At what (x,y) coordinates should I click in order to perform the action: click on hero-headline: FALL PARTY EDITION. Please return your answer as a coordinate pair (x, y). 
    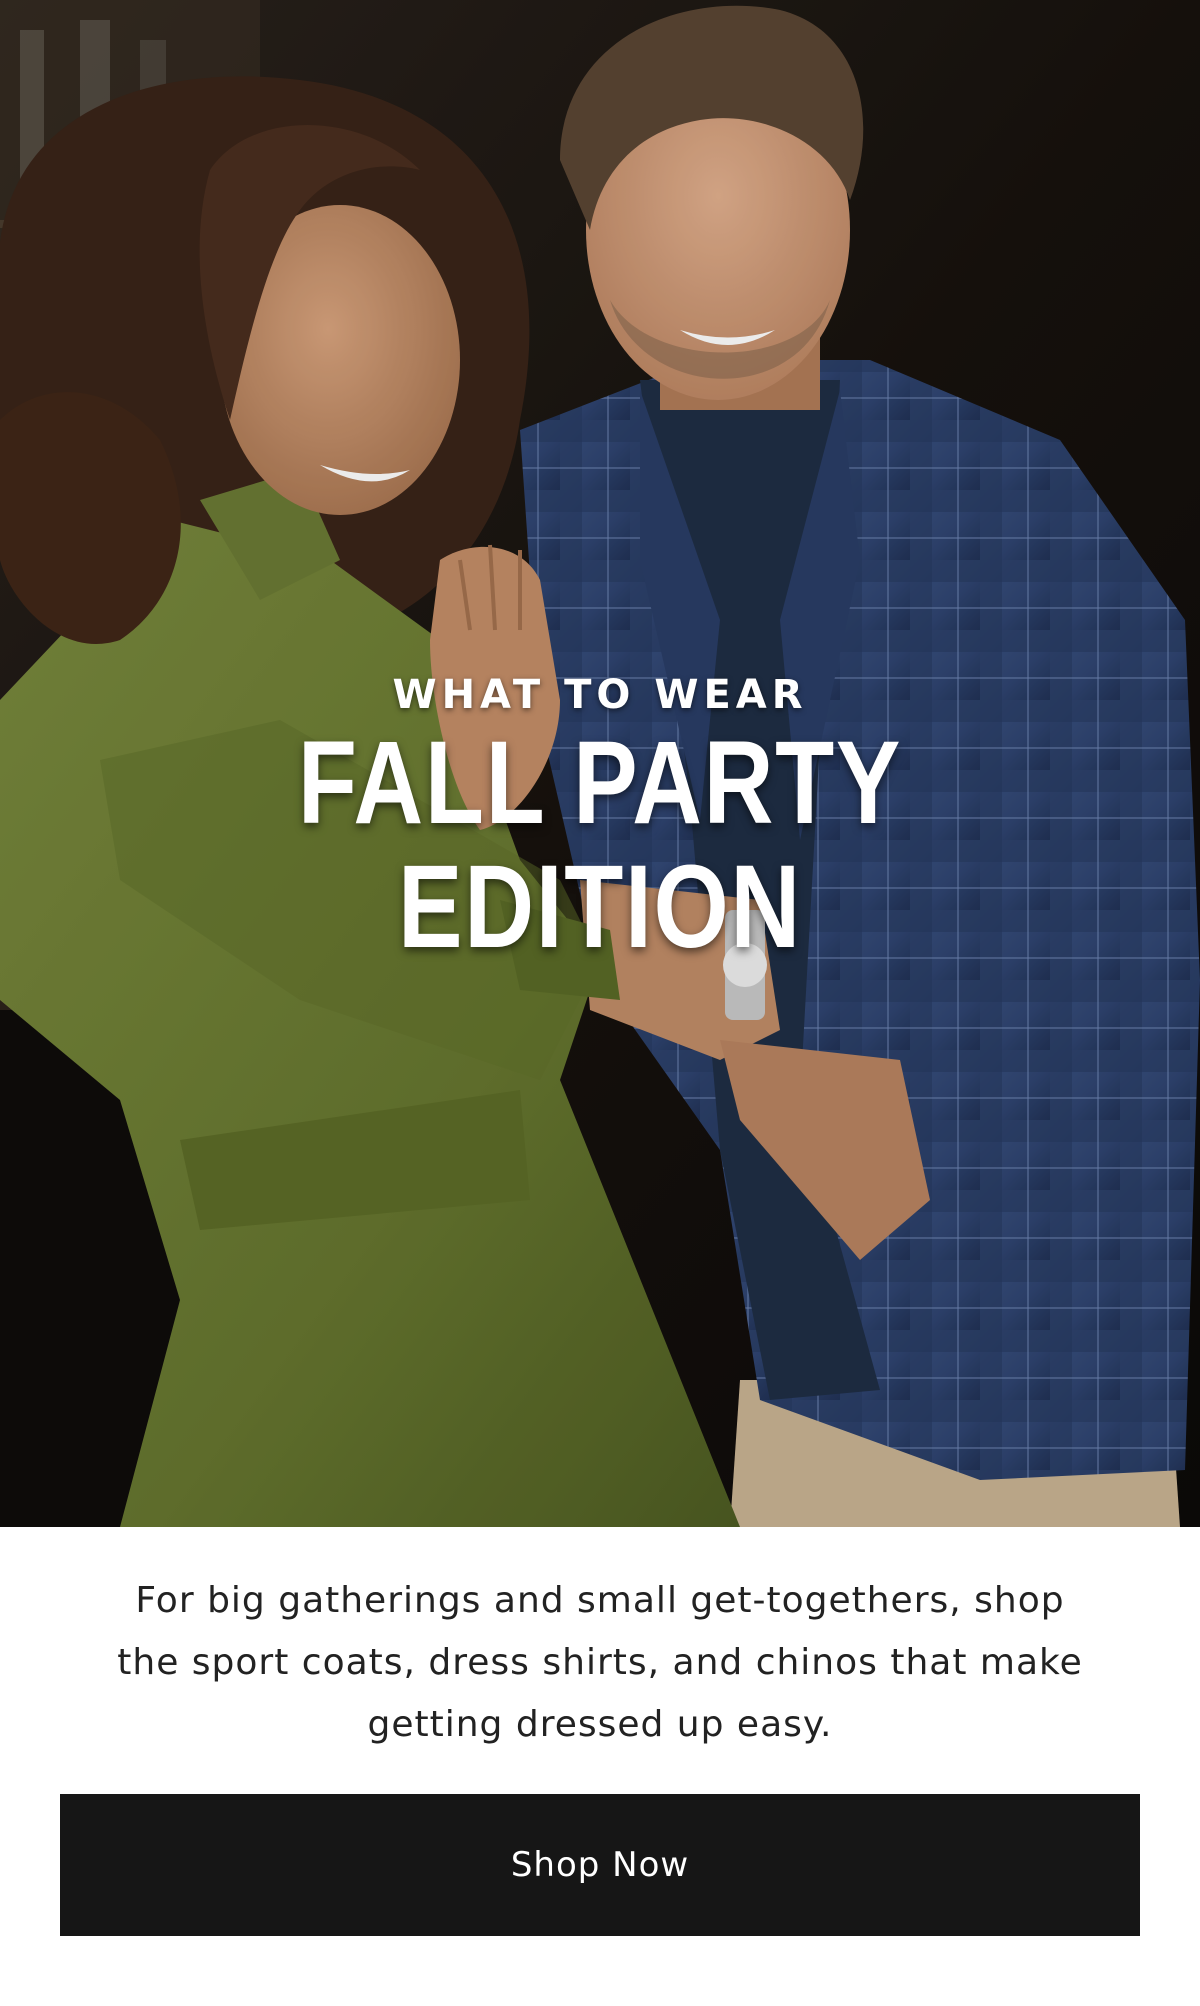
    Looking at the image, I should click on (600, 845).